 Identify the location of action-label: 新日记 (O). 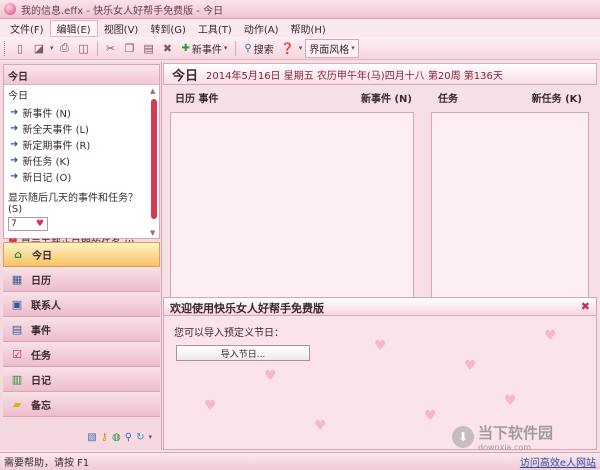
(47, 178).